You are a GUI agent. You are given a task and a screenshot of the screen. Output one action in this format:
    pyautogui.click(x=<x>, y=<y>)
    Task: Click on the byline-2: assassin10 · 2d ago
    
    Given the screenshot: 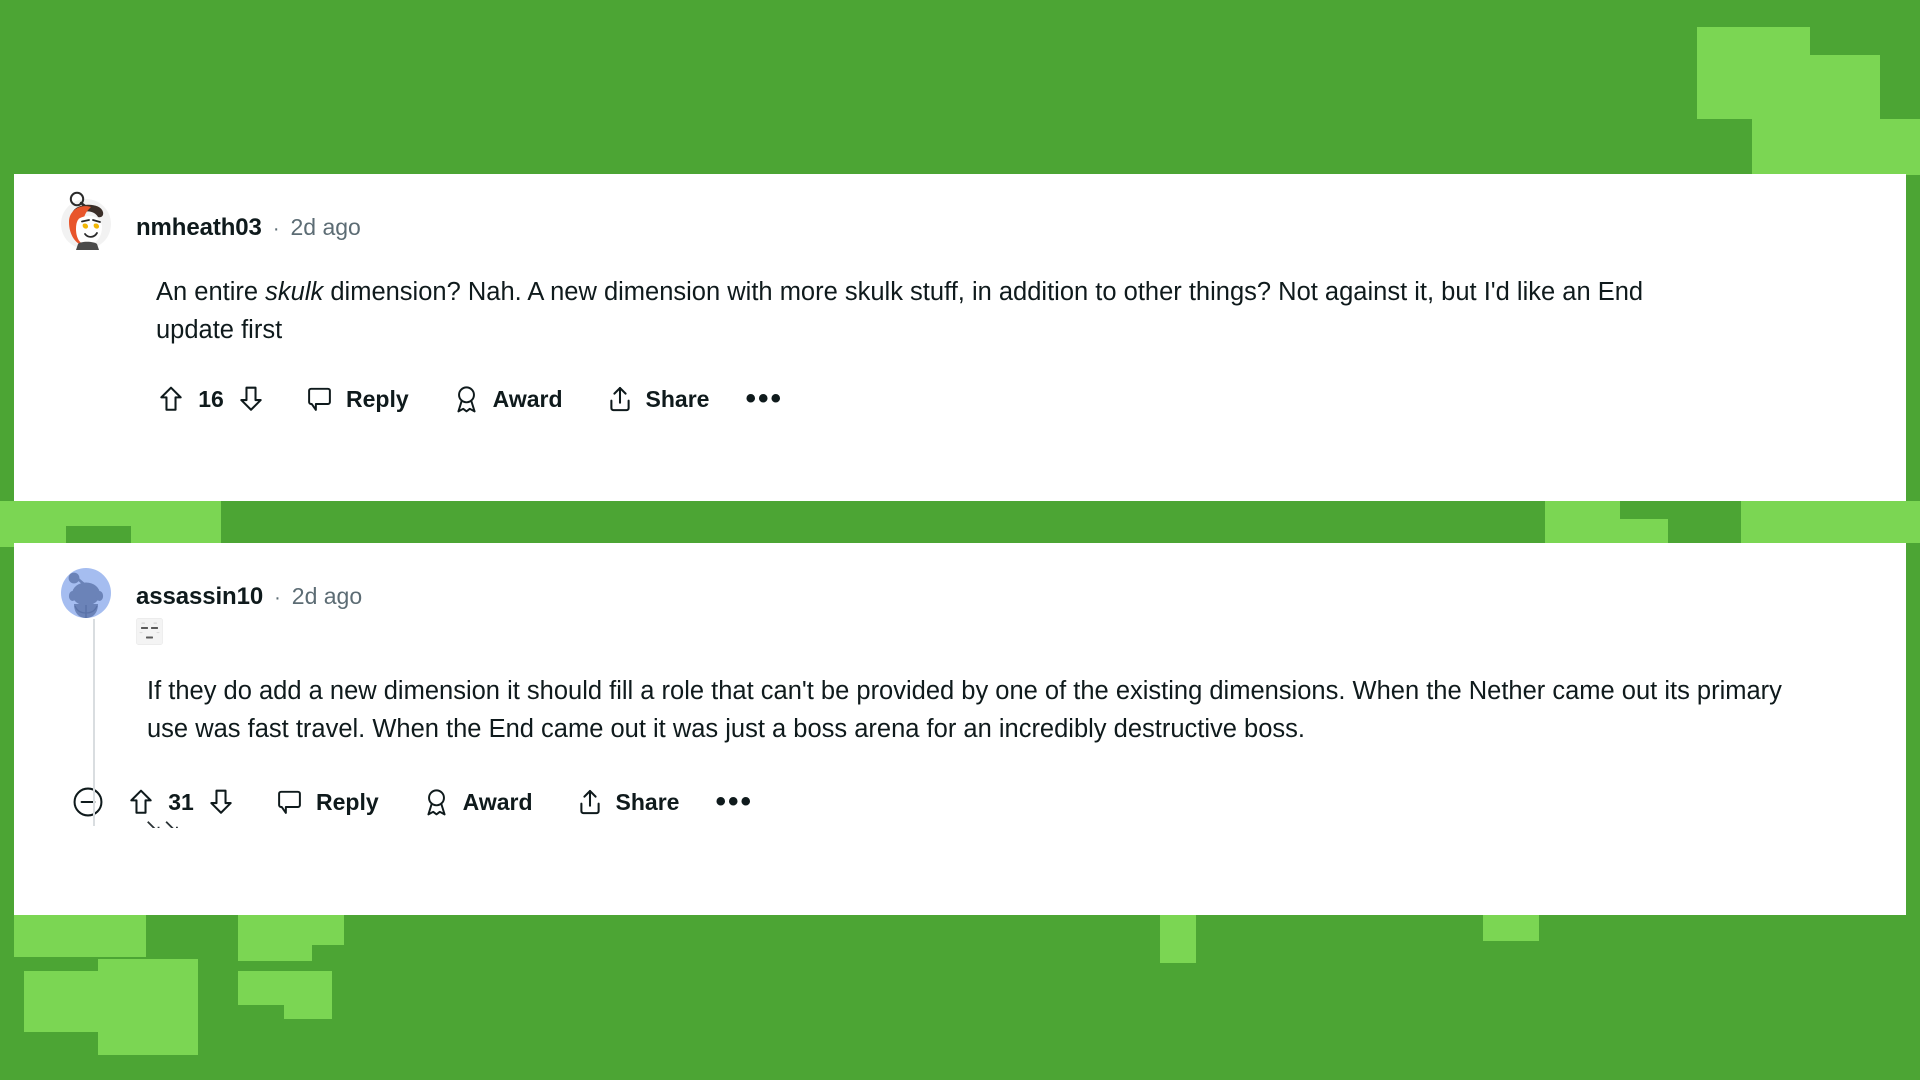 What is the action you would take?
    pyautogui.click(x=249, y=597)
    